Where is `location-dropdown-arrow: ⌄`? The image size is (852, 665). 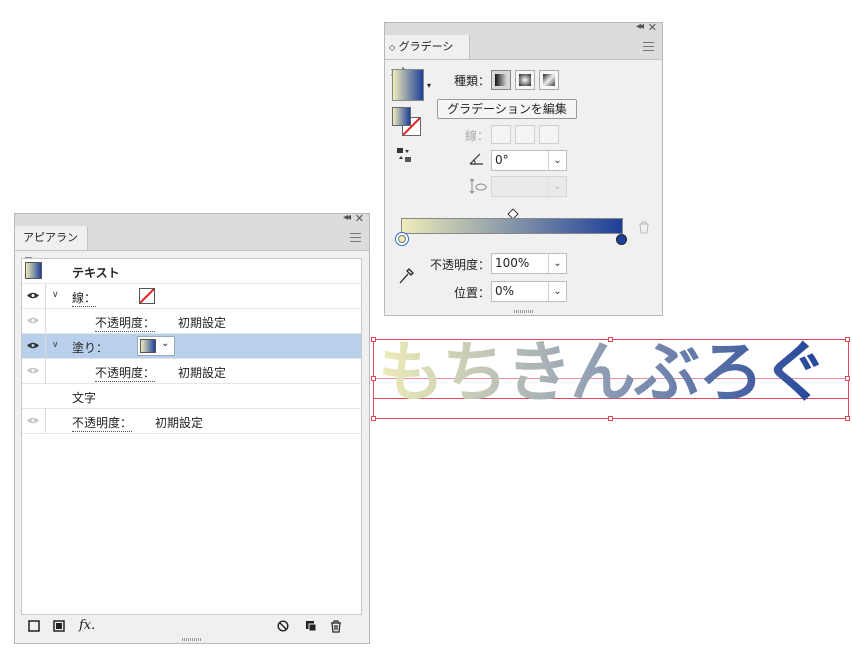
location-dropdown-arrow: ⌄ is located at coordinates (557, 291).